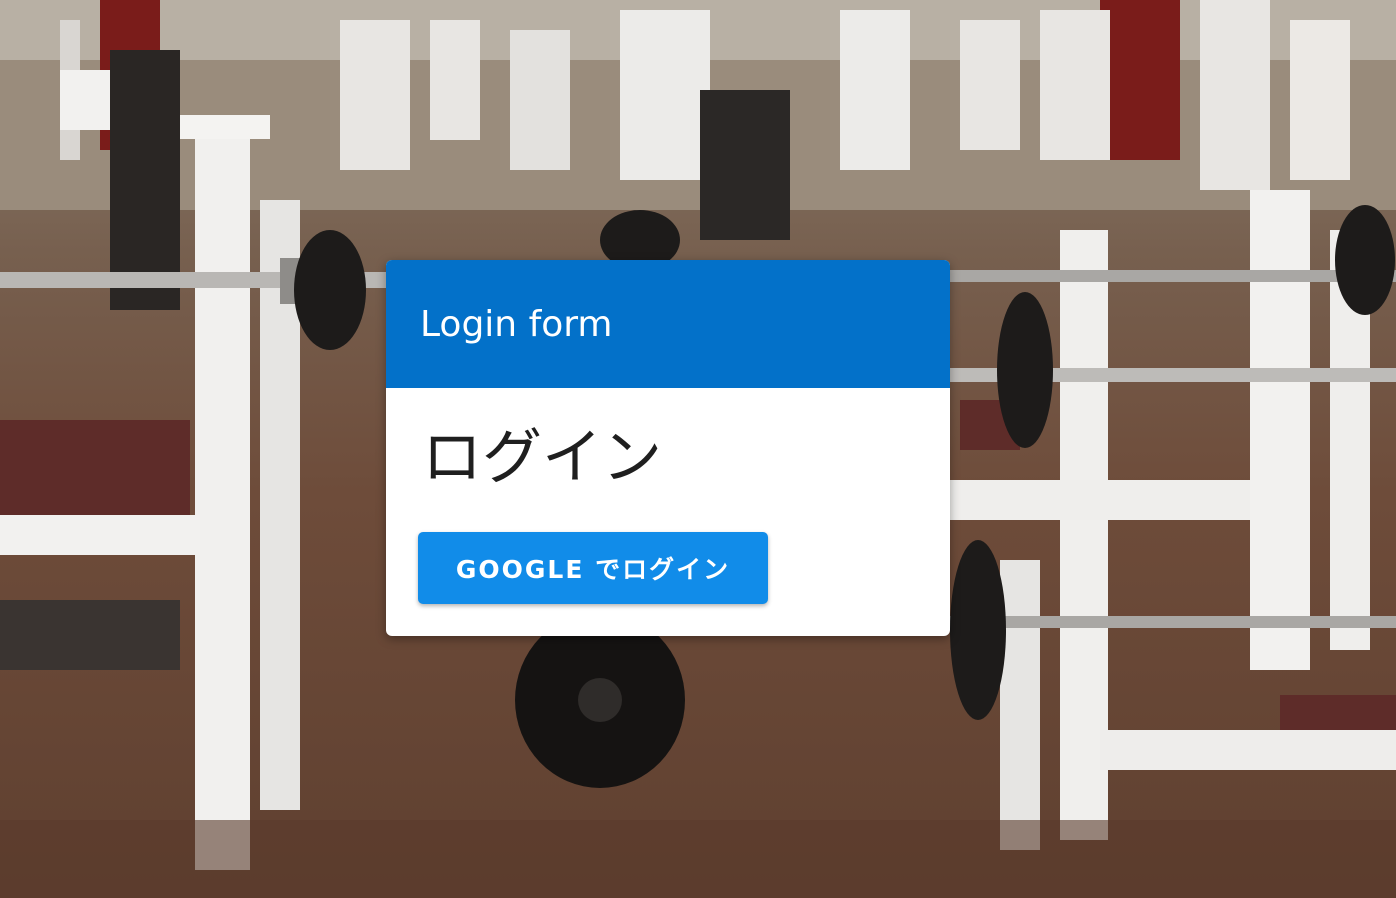  Describe the element at coordinates (668, 441) in the screenshot. I see `login-card-body: ログイン` at that location.